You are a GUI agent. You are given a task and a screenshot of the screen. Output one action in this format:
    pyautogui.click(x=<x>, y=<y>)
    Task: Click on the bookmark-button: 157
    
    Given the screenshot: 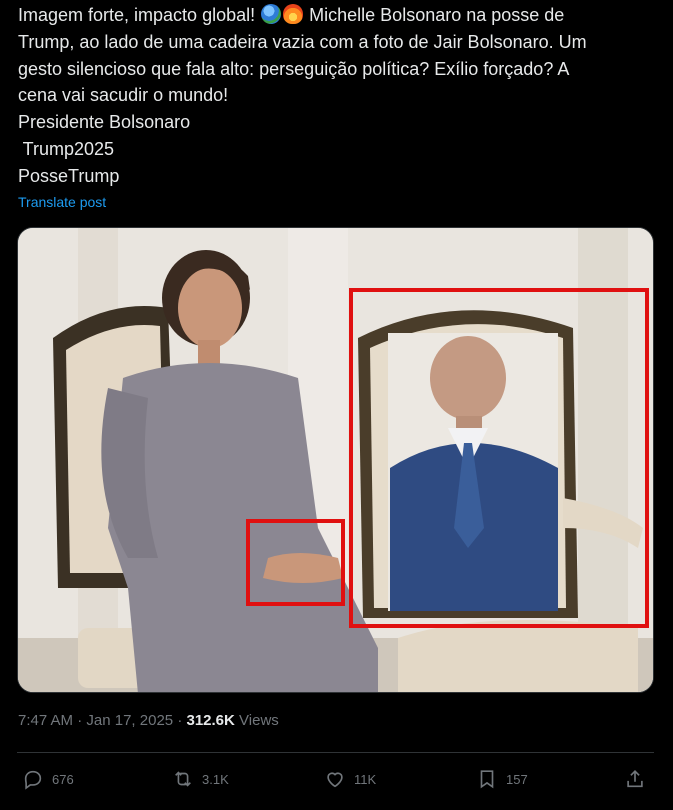 What is the action you would take?
    pyautogui.click(x=502, y=779)
    